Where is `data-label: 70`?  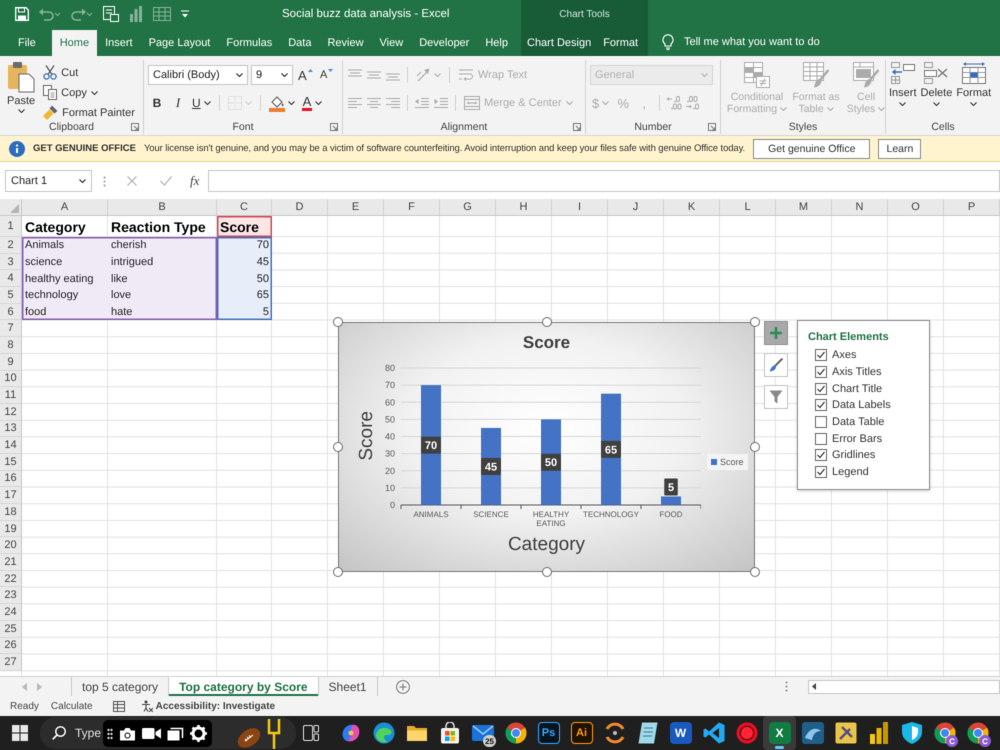
data-label: 70 is located at coordinates (431, 445).